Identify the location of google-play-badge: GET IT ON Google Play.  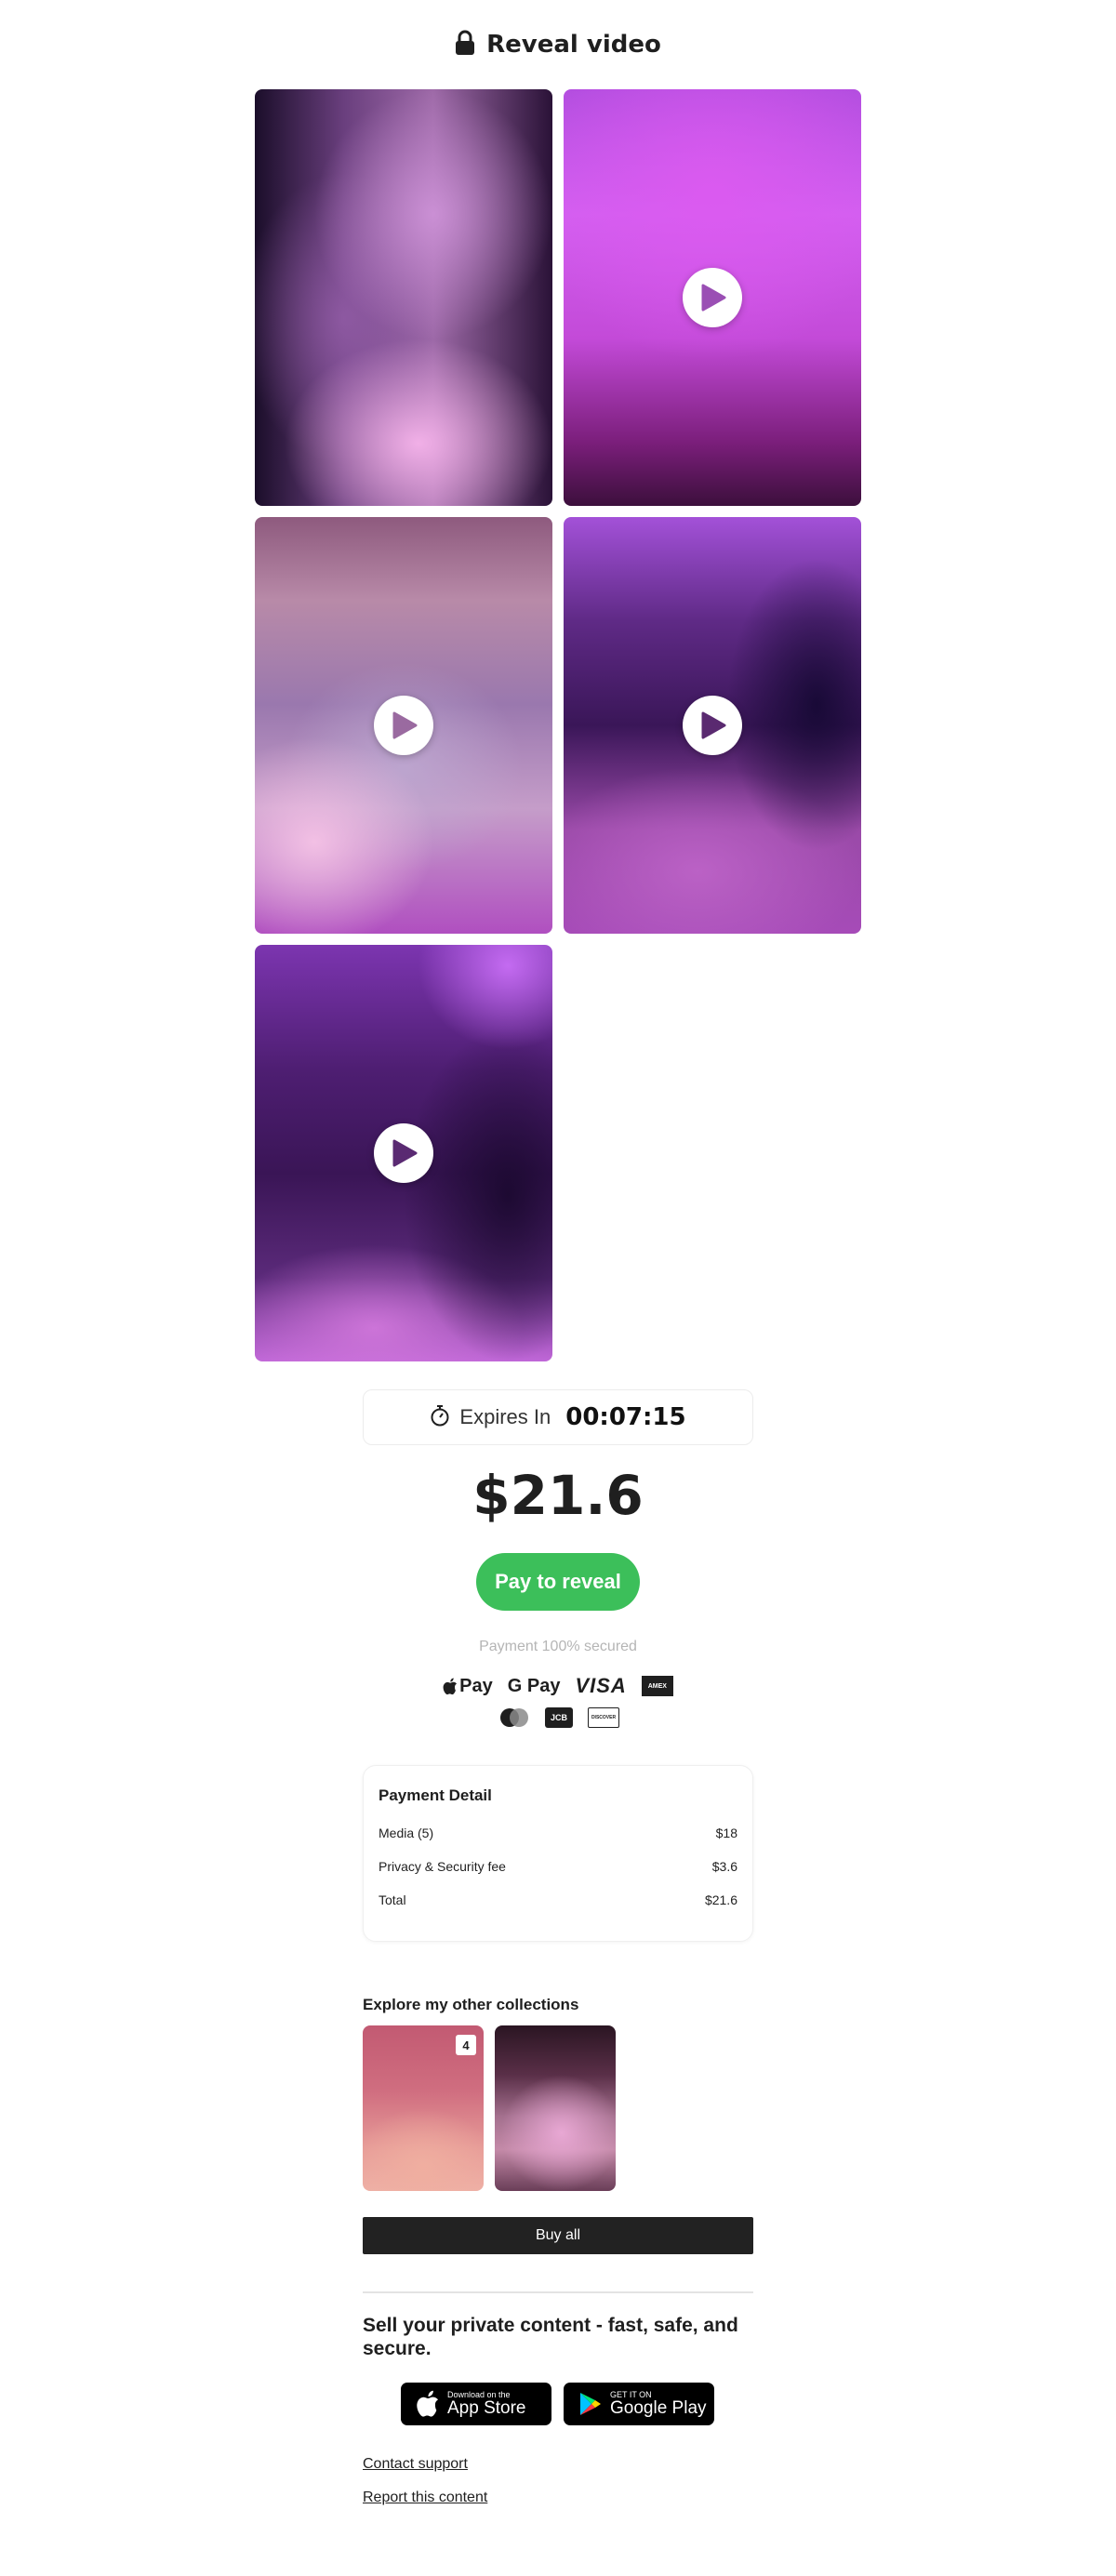
(639, 2404).